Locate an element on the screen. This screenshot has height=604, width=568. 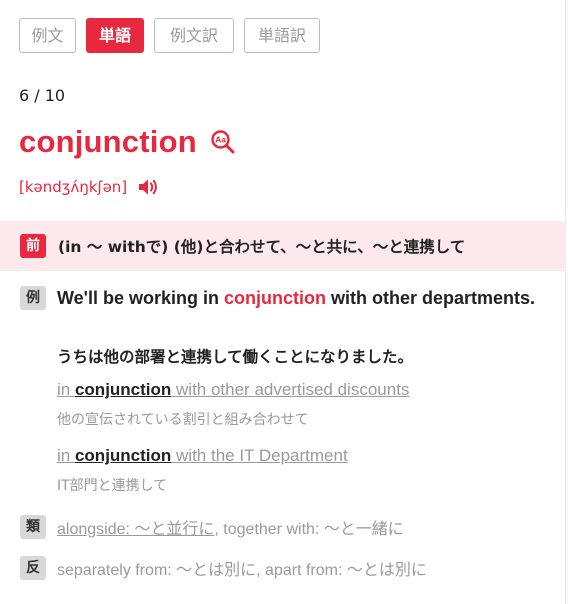
headword-row: conjunction Aa is located at coordinates (127, 142).